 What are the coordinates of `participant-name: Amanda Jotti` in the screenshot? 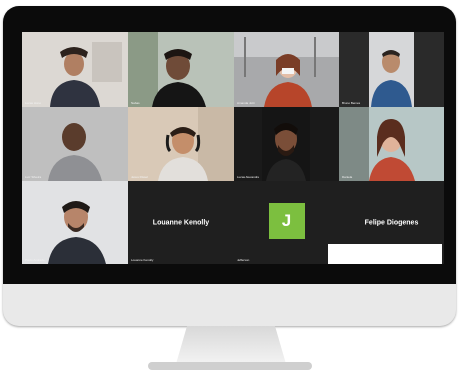 It's located at (246, 103).